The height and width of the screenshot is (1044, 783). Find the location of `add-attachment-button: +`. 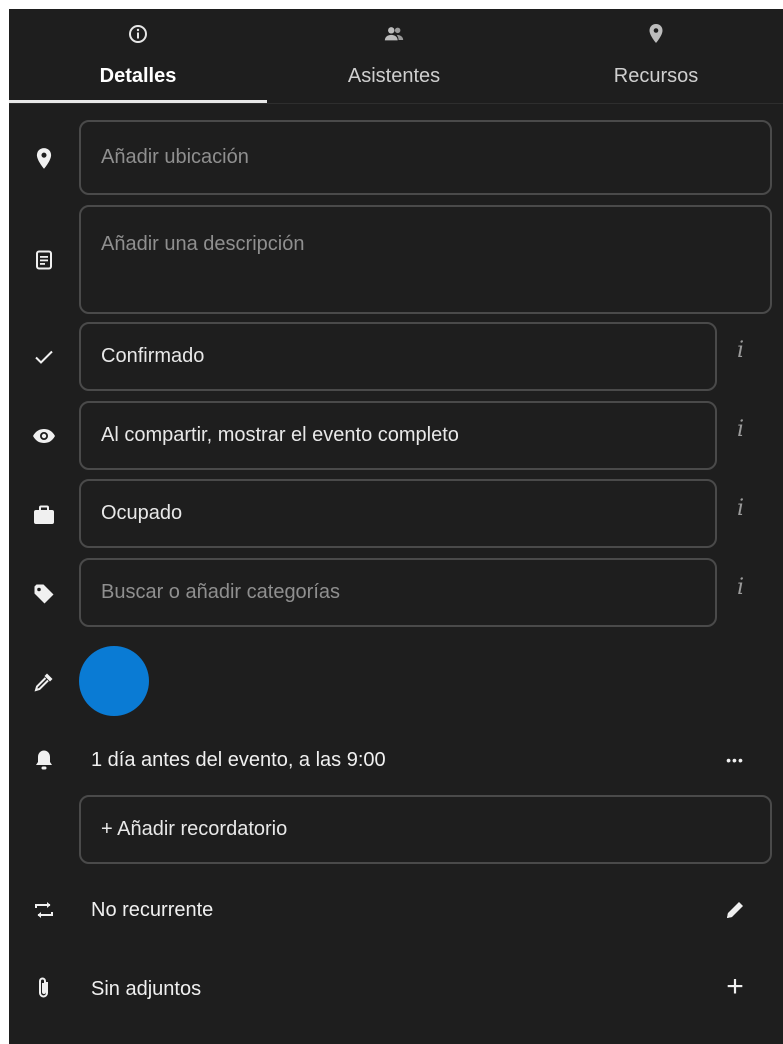

add-attachment-button: + is located at coordinates (735, 986).